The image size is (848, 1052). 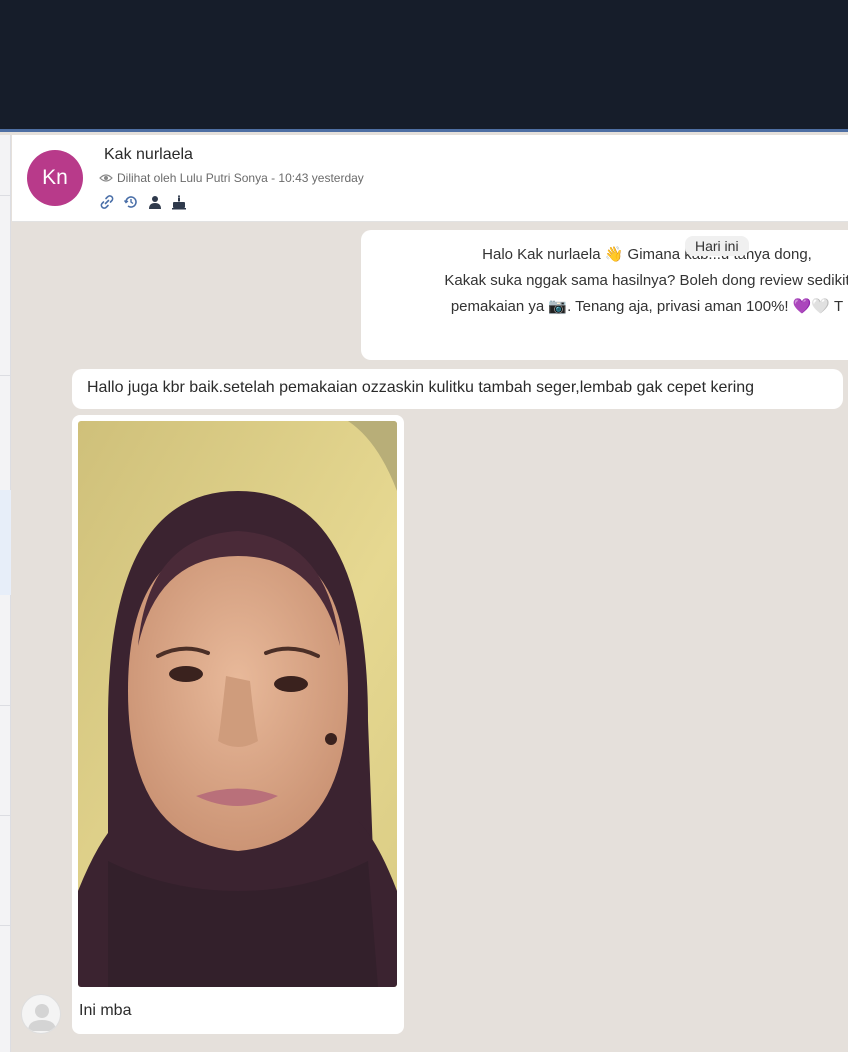 I want to click on link-icon, so click(x=106, y=201).